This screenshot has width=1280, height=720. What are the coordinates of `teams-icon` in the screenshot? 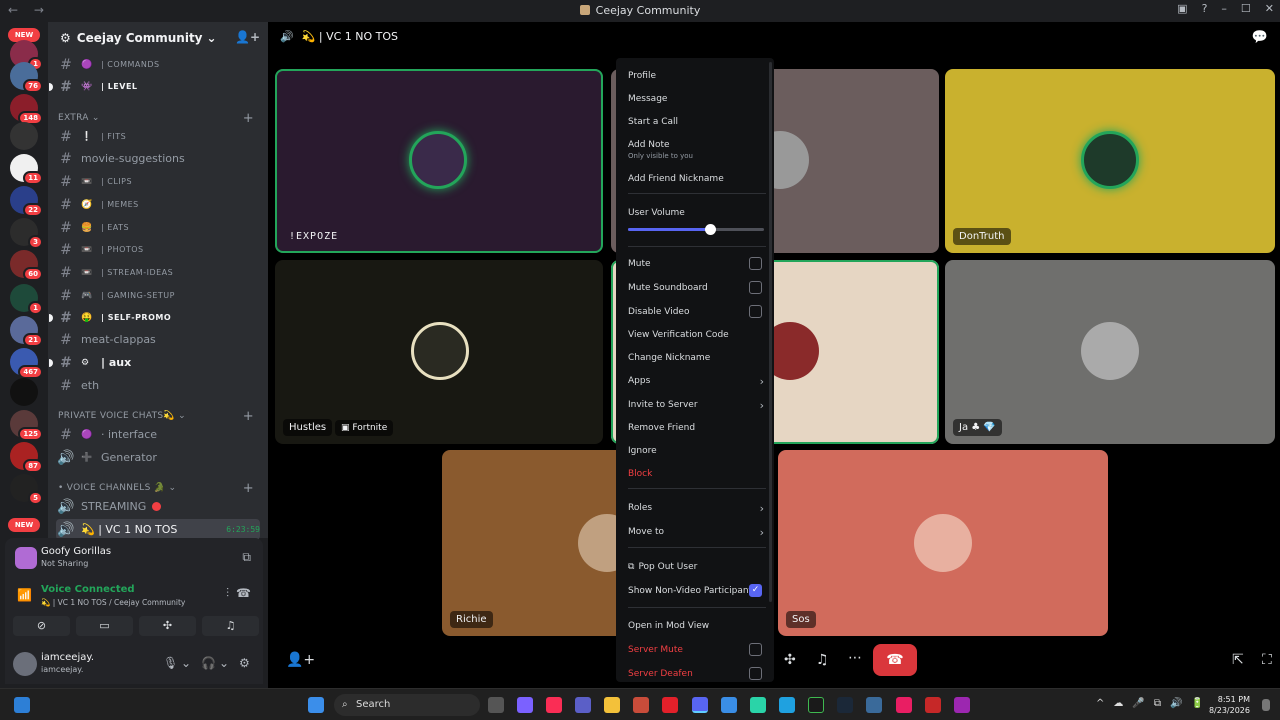 It's located at (583, 705).